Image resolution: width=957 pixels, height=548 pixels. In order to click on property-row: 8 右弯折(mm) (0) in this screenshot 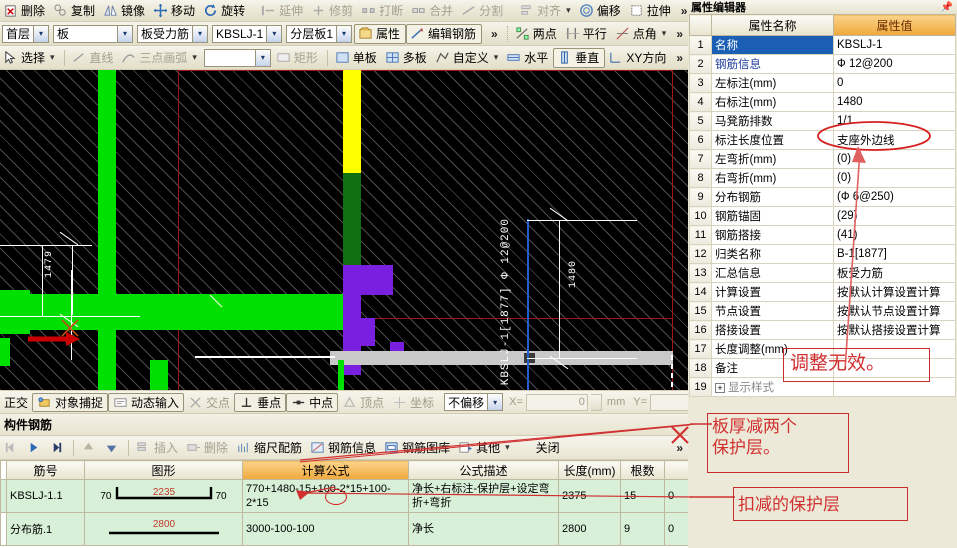, I will do `click(822, 178)`.